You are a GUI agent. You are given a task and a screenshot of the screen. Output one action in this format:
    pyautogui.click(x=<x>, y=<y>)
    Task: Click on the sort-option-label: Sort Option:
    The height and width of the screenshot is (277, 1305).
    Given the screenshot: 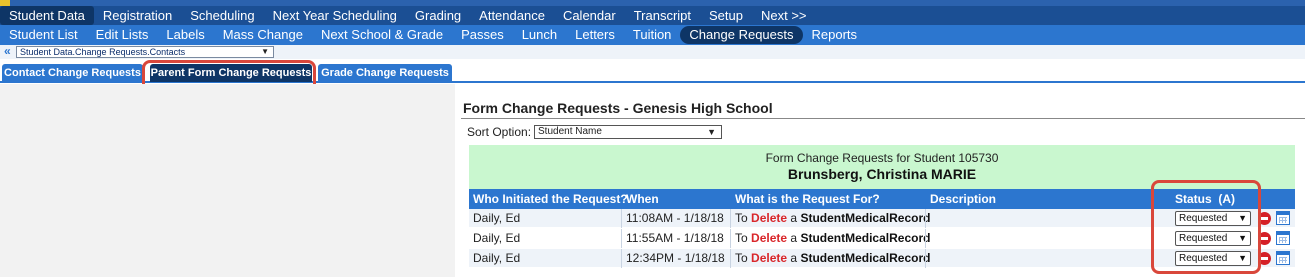 What is the action you would take?
    pyautogui.click(x=499, y=132)
    